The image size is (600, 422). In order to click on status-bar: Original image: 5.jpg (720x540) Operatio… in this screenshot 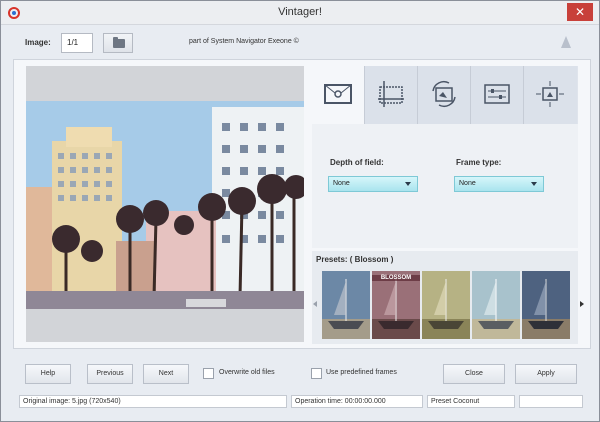, I will do `click(300, 402)`.